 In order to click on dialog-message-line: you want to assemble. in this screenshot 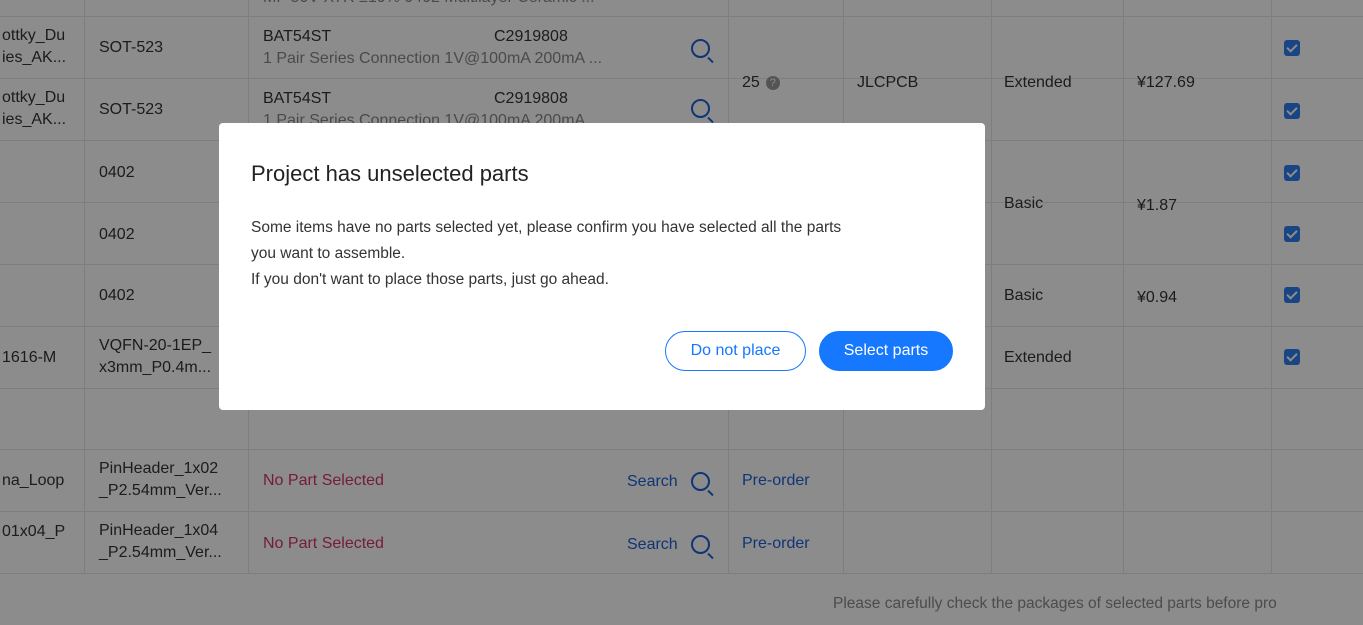, I will do `click(328, 253)`.